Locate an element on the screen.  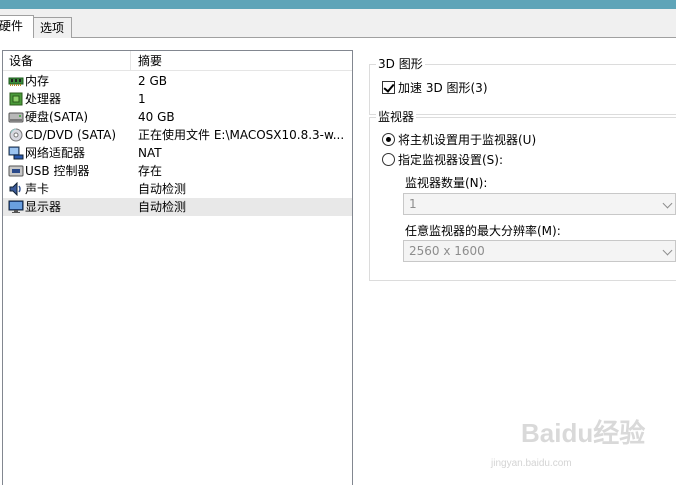
device-row-display: 显示器 自动检测 is located at coordinates (177, 207).